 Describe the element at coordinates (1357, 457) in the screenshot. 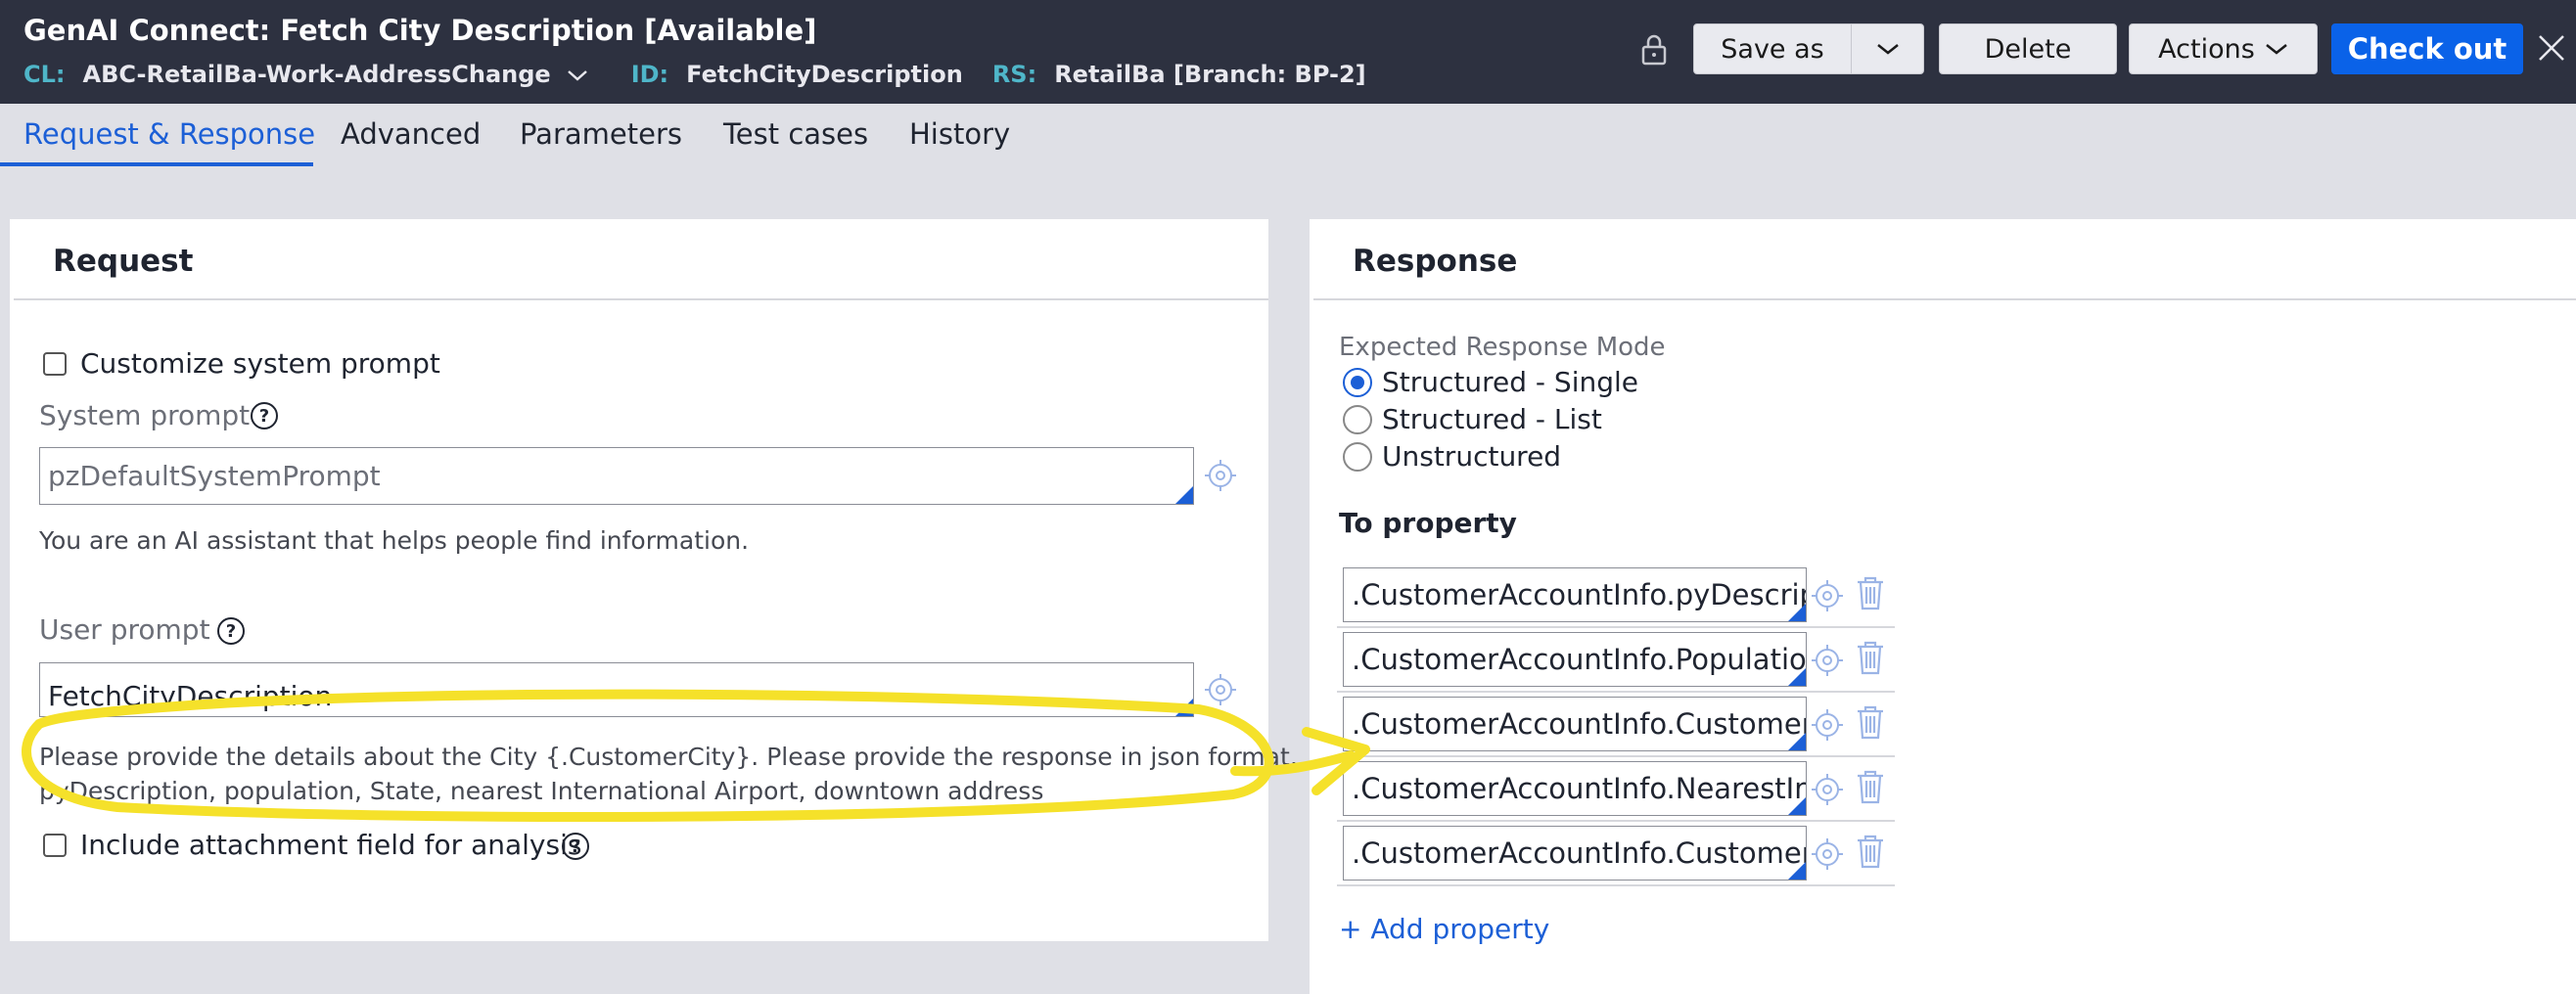

I see `radio-unstructured` at that location.